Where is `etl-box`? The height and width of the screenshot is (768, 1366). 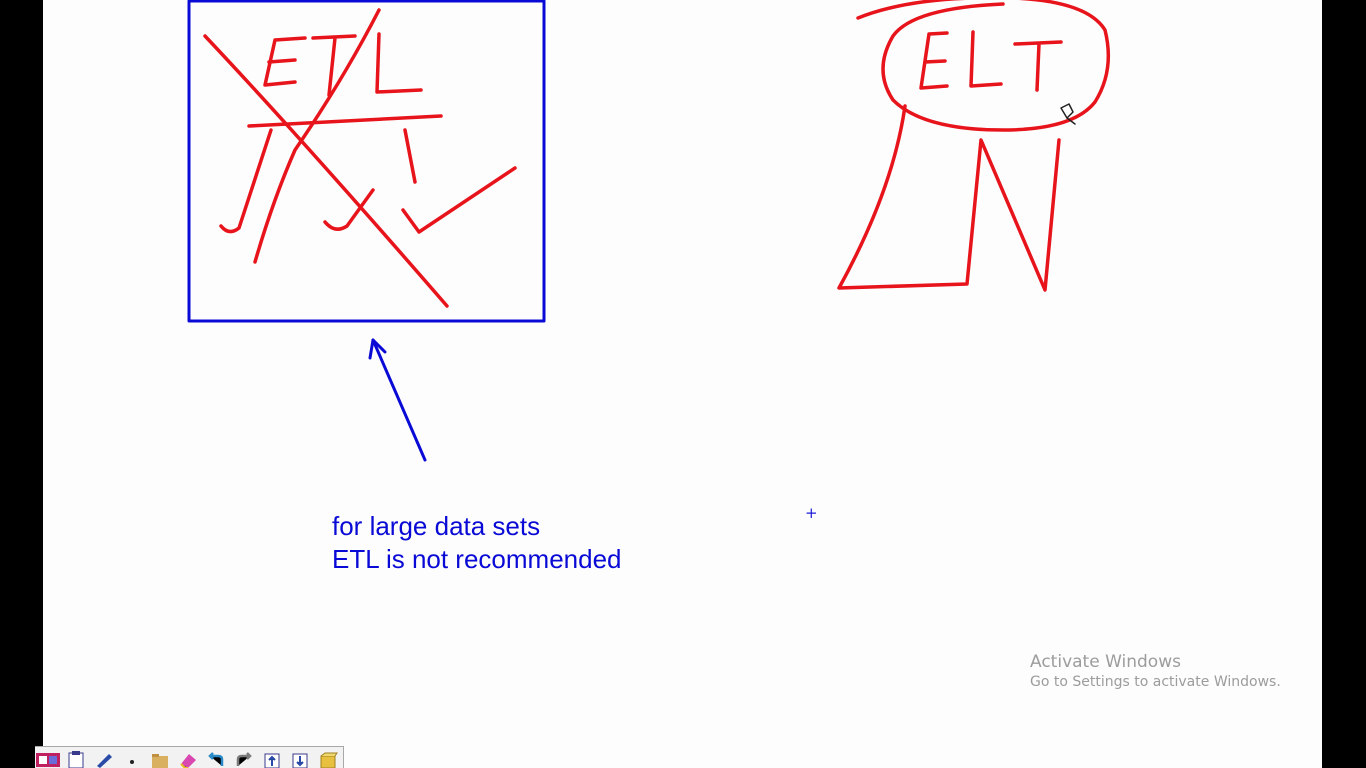 etl-box is located at coordinates (366, 161).